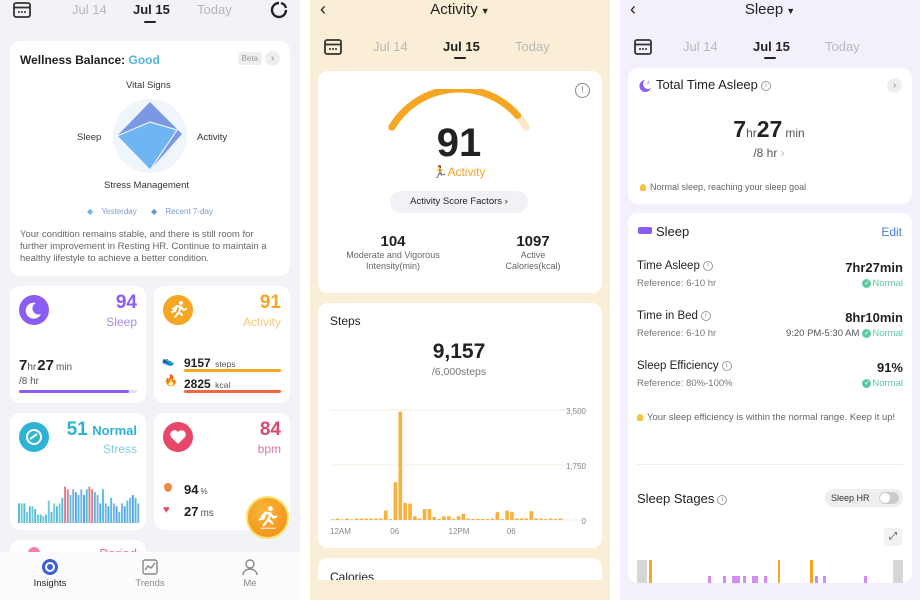  Describe the element at coordinates (867, 283) in the screenshot. I see `check-icon: ✓` at that location.